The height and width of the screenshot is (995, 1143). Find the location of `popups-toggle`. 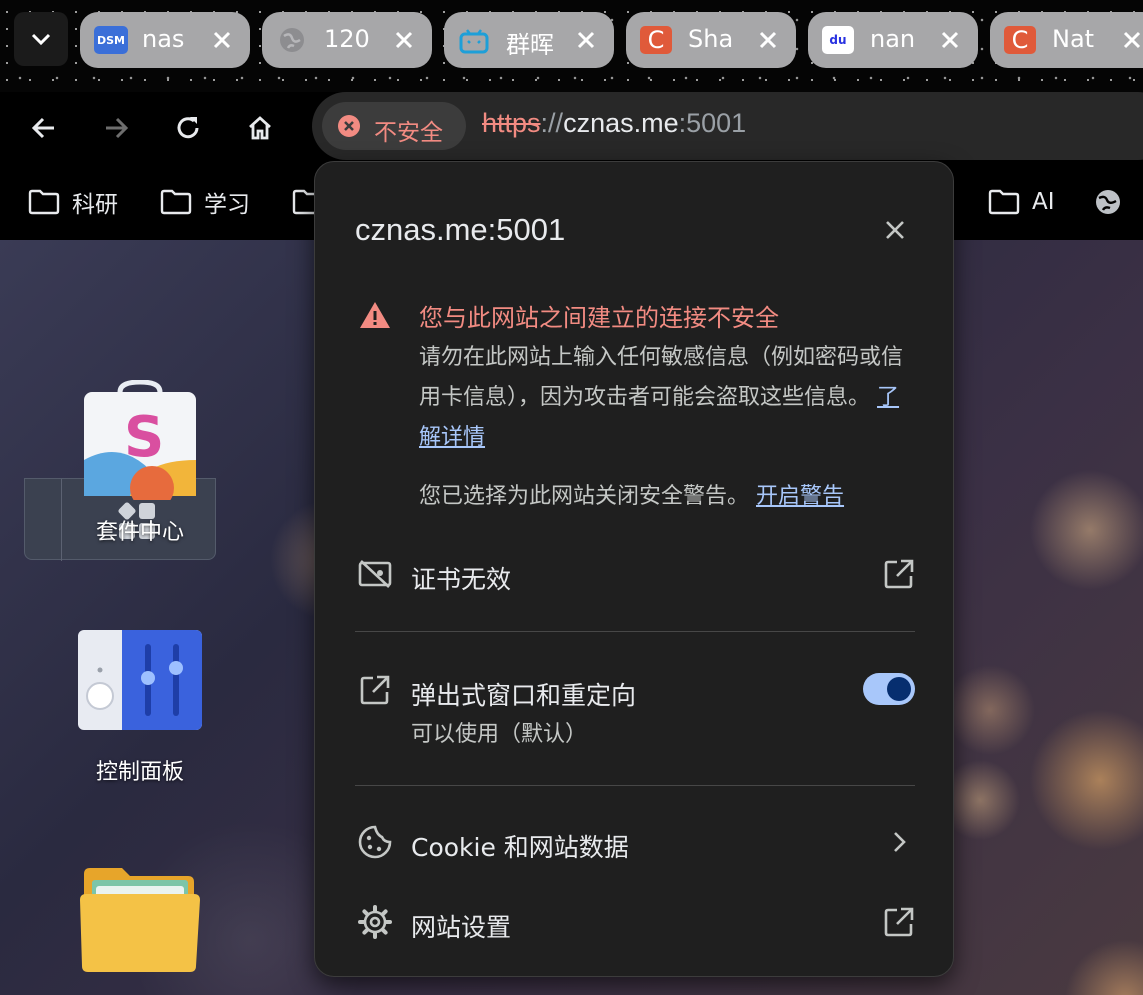

popups-toggle is located at coordinates (889, 689).